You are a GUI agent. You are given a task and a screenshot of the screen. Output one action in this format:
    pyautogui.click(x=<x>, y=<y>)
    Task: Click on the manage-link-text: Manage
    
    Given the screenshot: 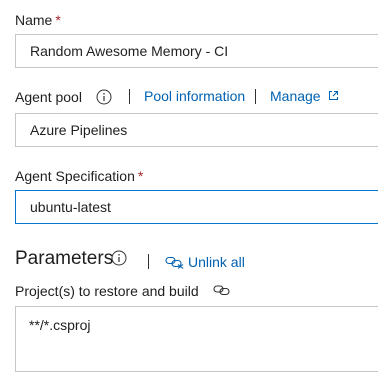 What is the action you would take?
    pyautogui.click(x=295, y=96)
    